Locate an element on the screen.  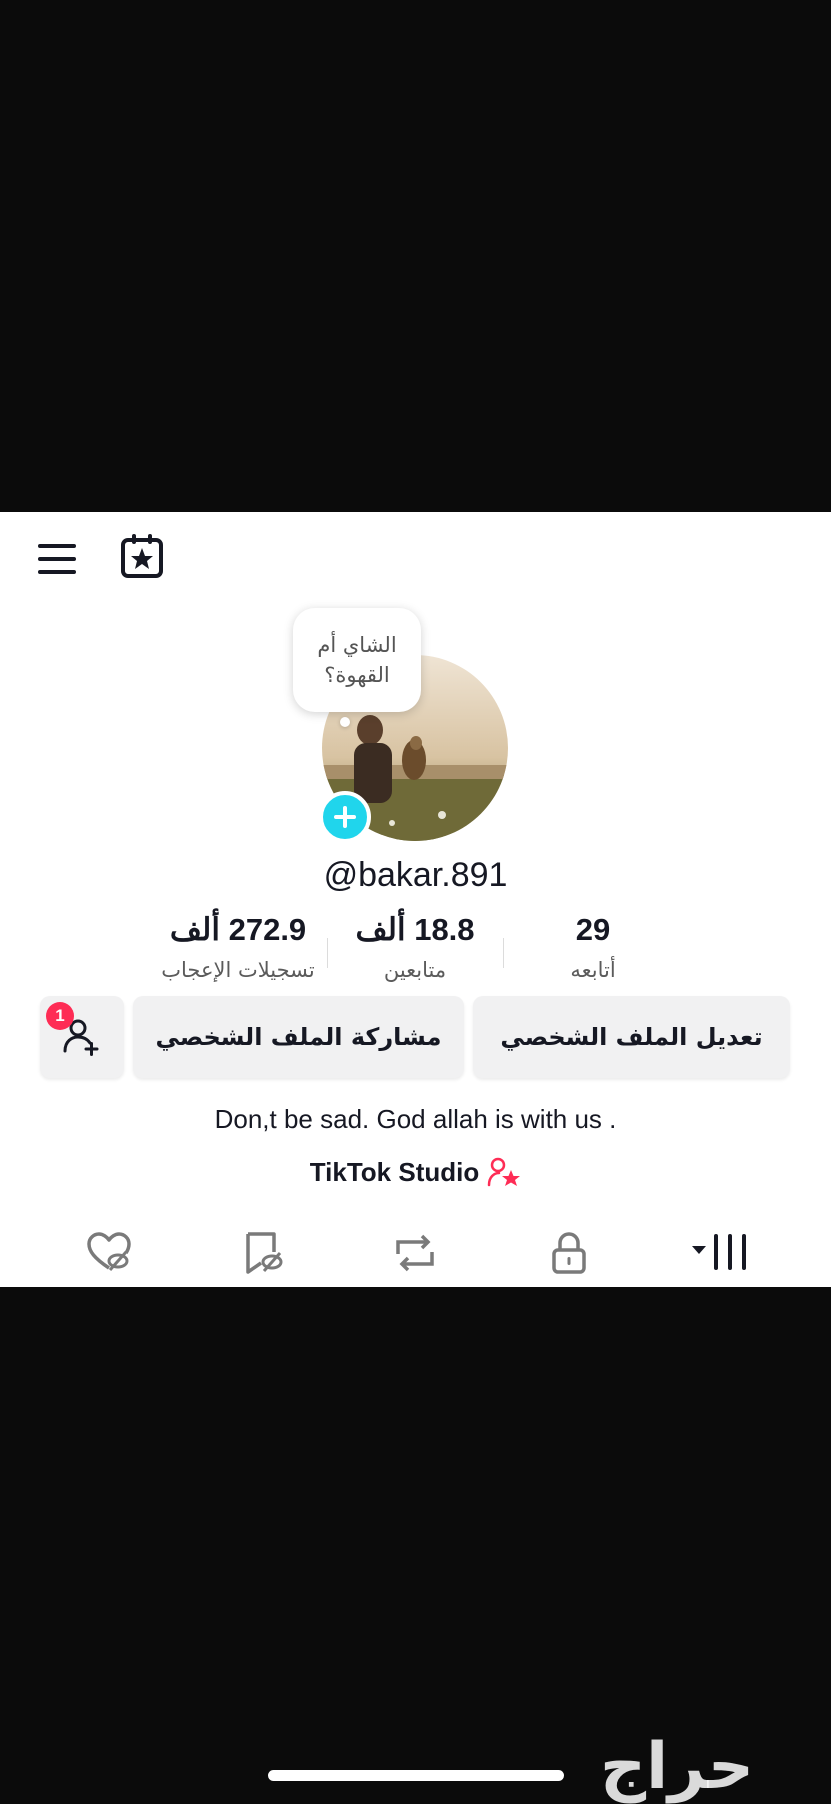
followers-count: 18.8 ألف is located at coordinates (415, 929).